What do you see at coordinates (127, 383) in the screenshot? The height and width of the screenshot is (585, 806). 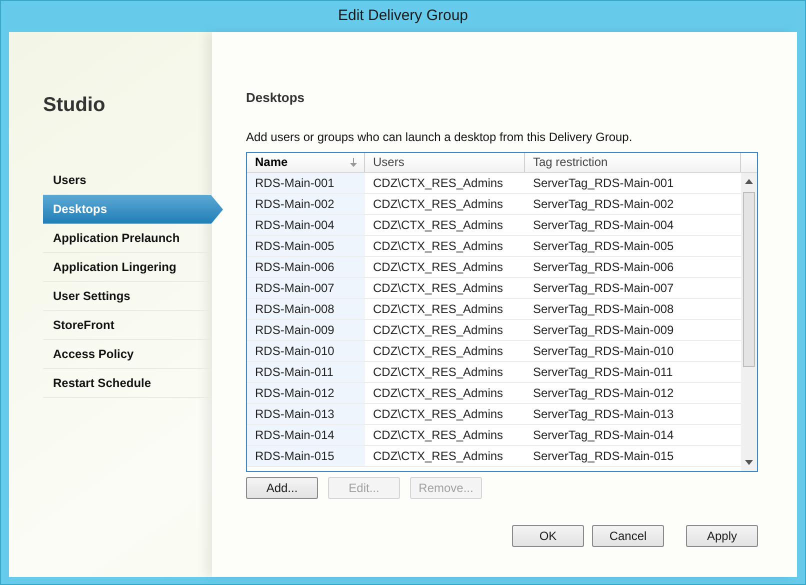 I see `sidebar-item: Restart Schedule` at bounding box center [127, 383].